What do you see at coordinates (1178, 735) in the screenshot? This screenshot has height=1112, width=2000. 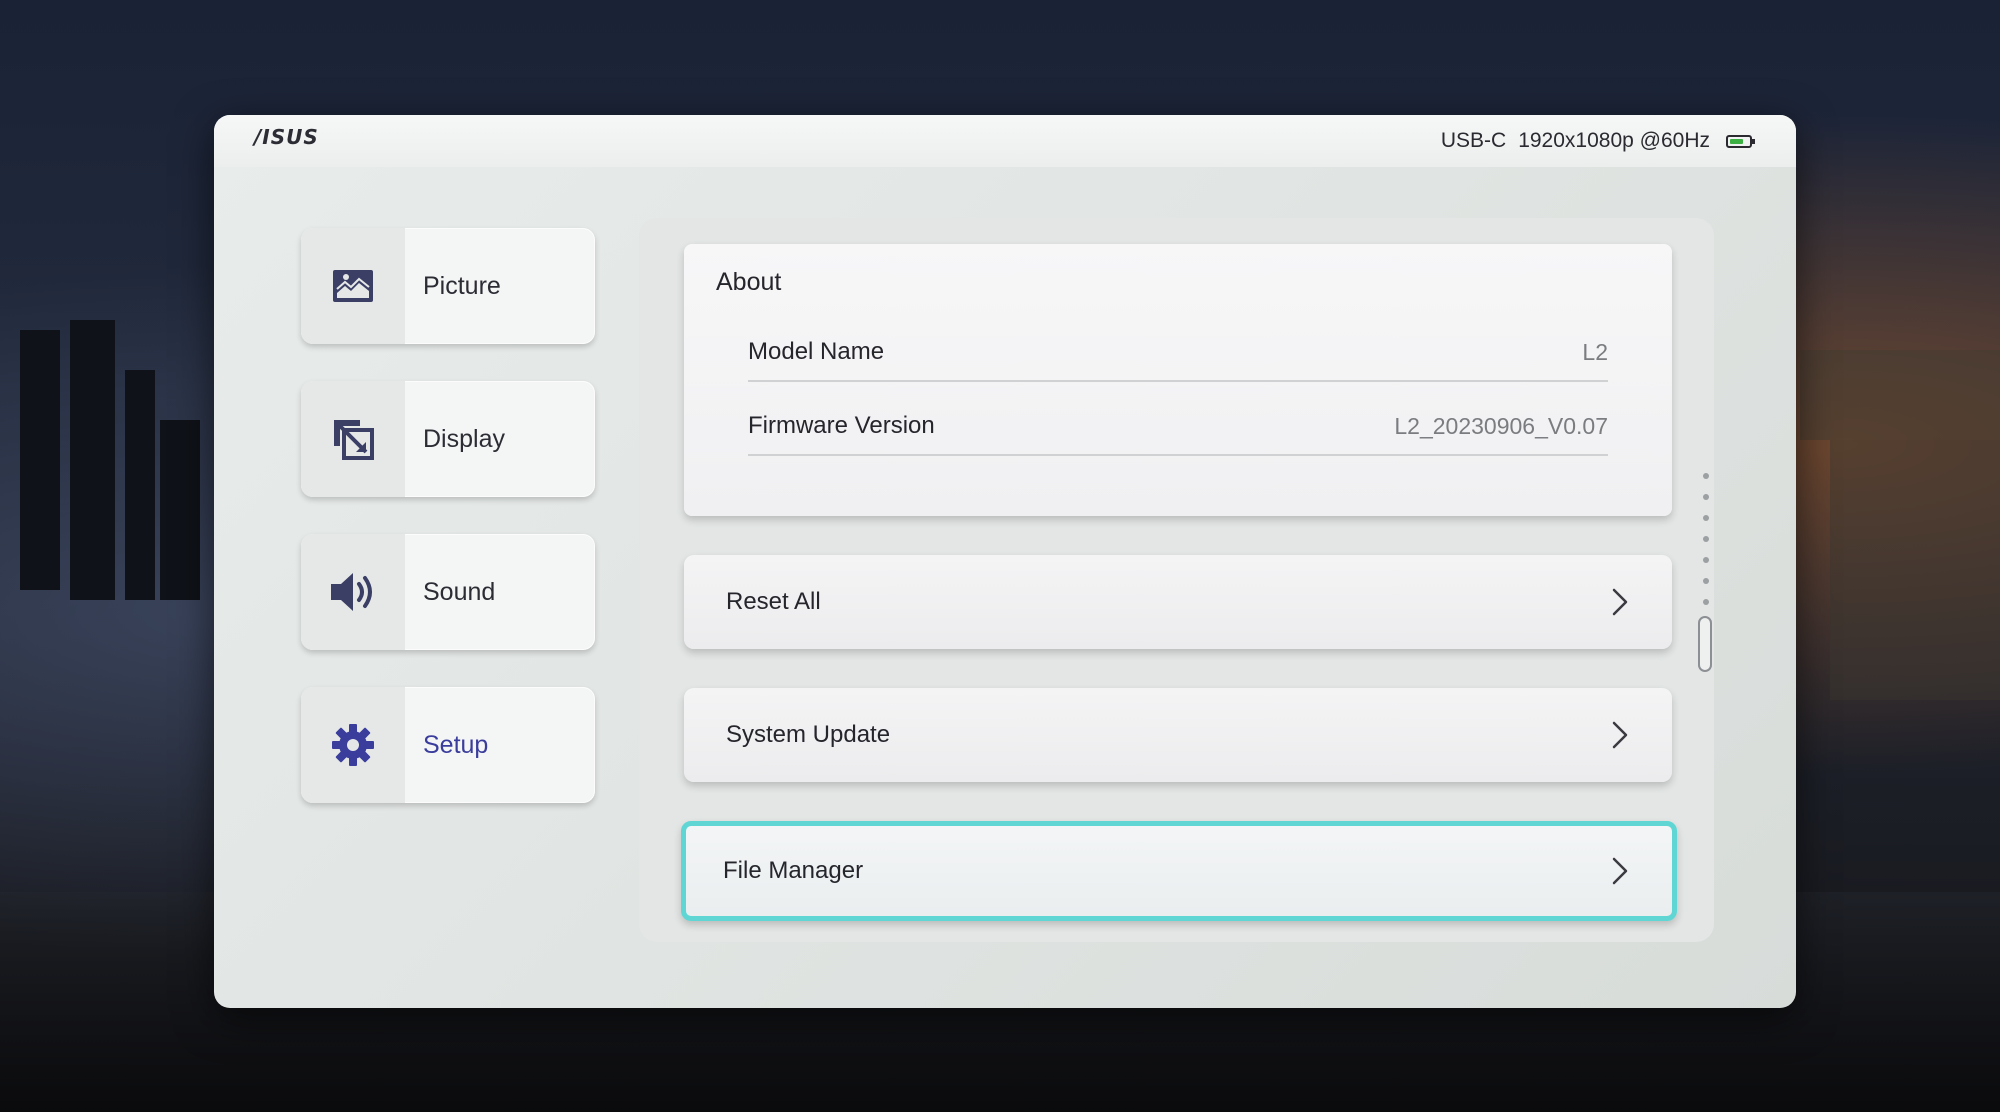 I see `system-update-button: System Update` at bounding box center [1178, 735].